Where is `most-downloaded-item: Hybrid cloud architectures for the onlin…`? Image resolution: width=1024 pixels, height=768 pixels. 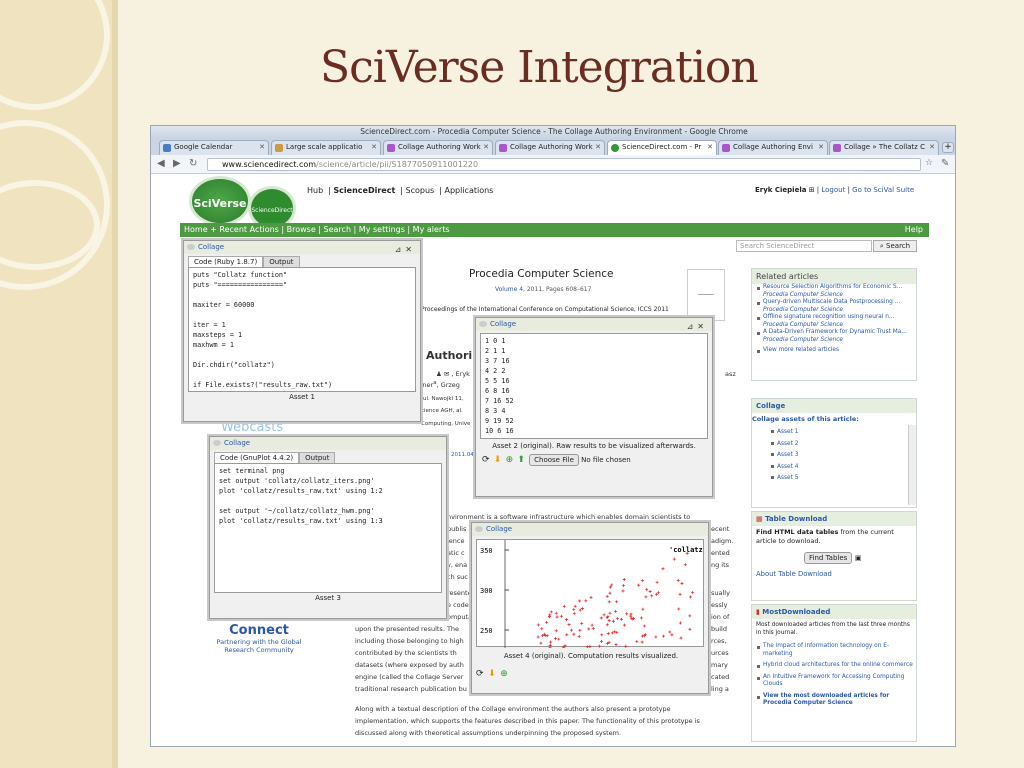 most-downloaded-item: Hybrid cloud architectures for the onlin… is located at coordinates (834, 666).